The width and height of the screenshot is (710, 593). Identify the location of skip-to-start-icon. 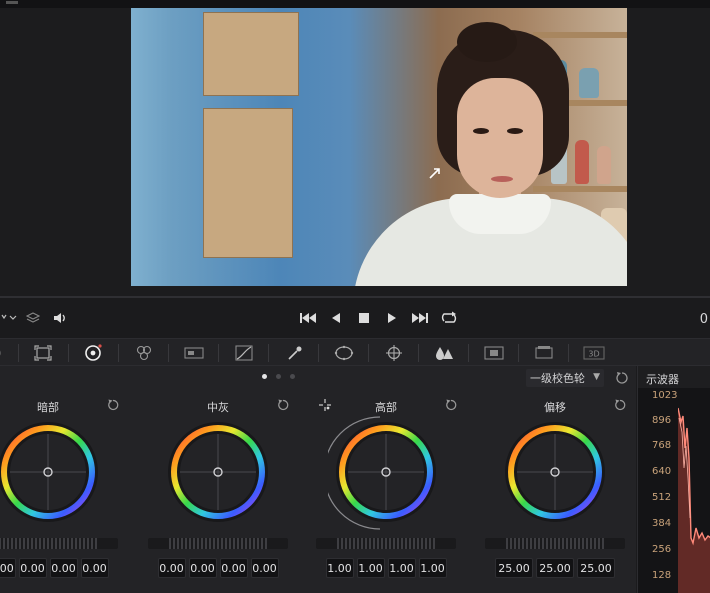
(308, 318).